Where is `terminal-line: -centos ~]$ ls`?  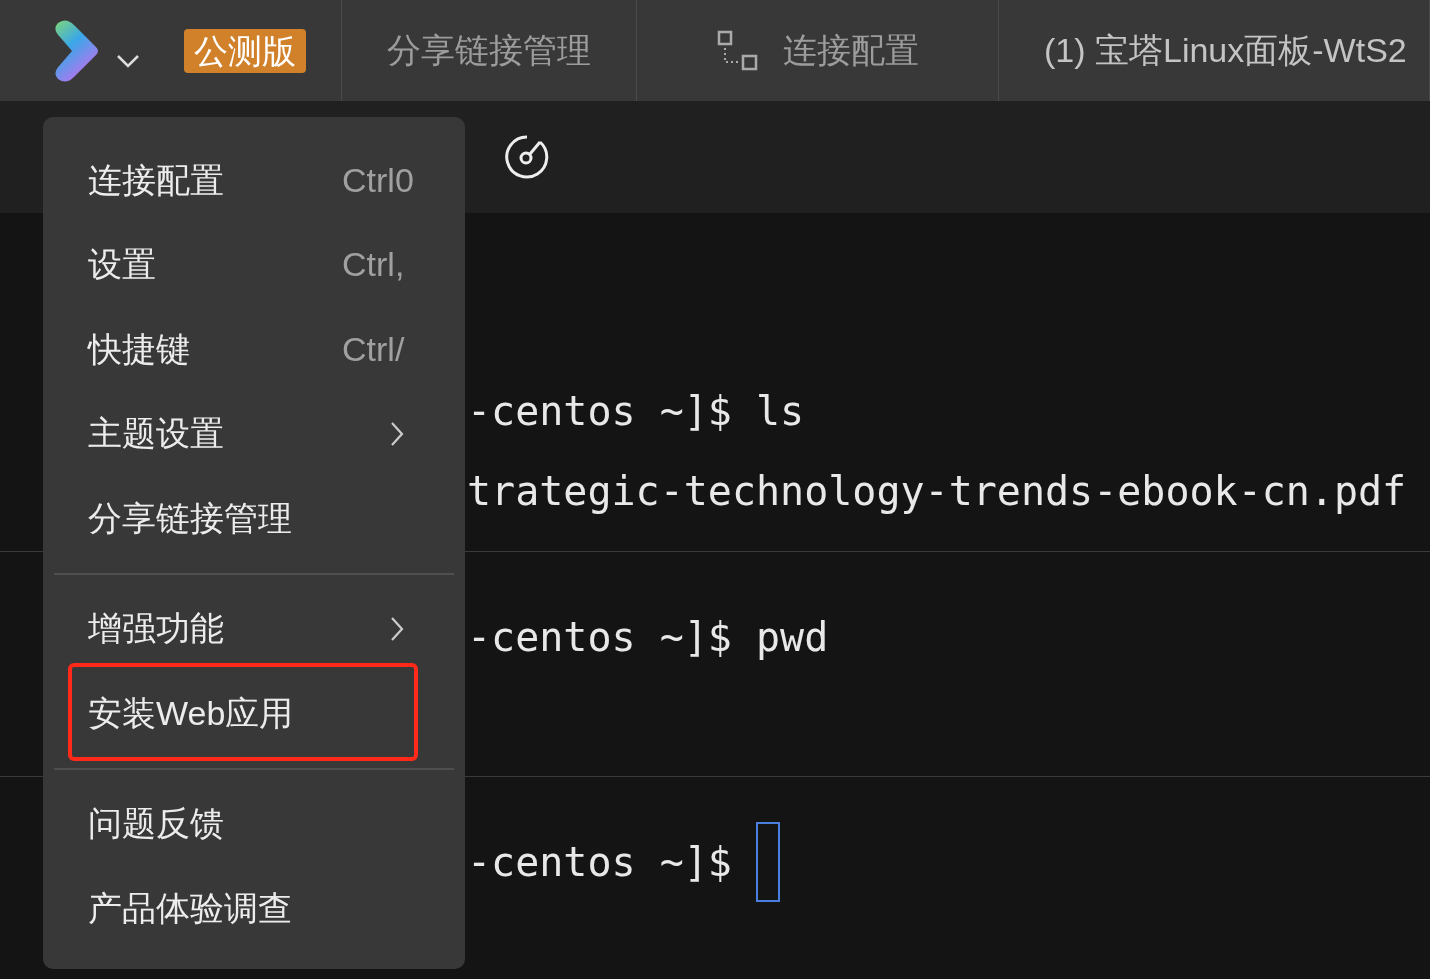 terminal-line: -centos ~]$ ls is located at coordinates (636, 411).